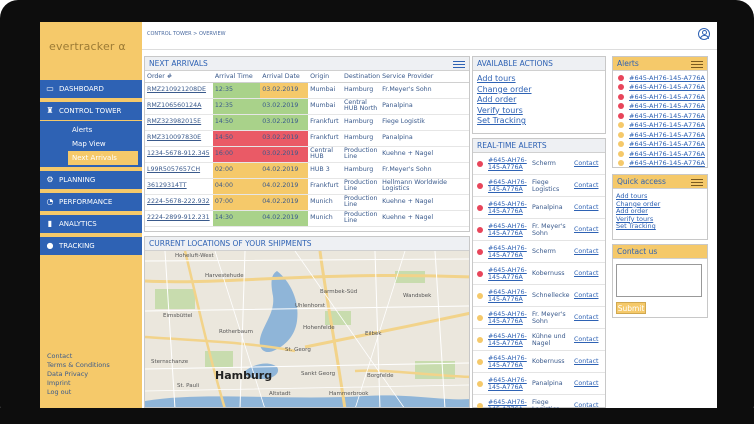 The image size is (754, 424). I want to click on column-header: Order #, so click(179, 77).